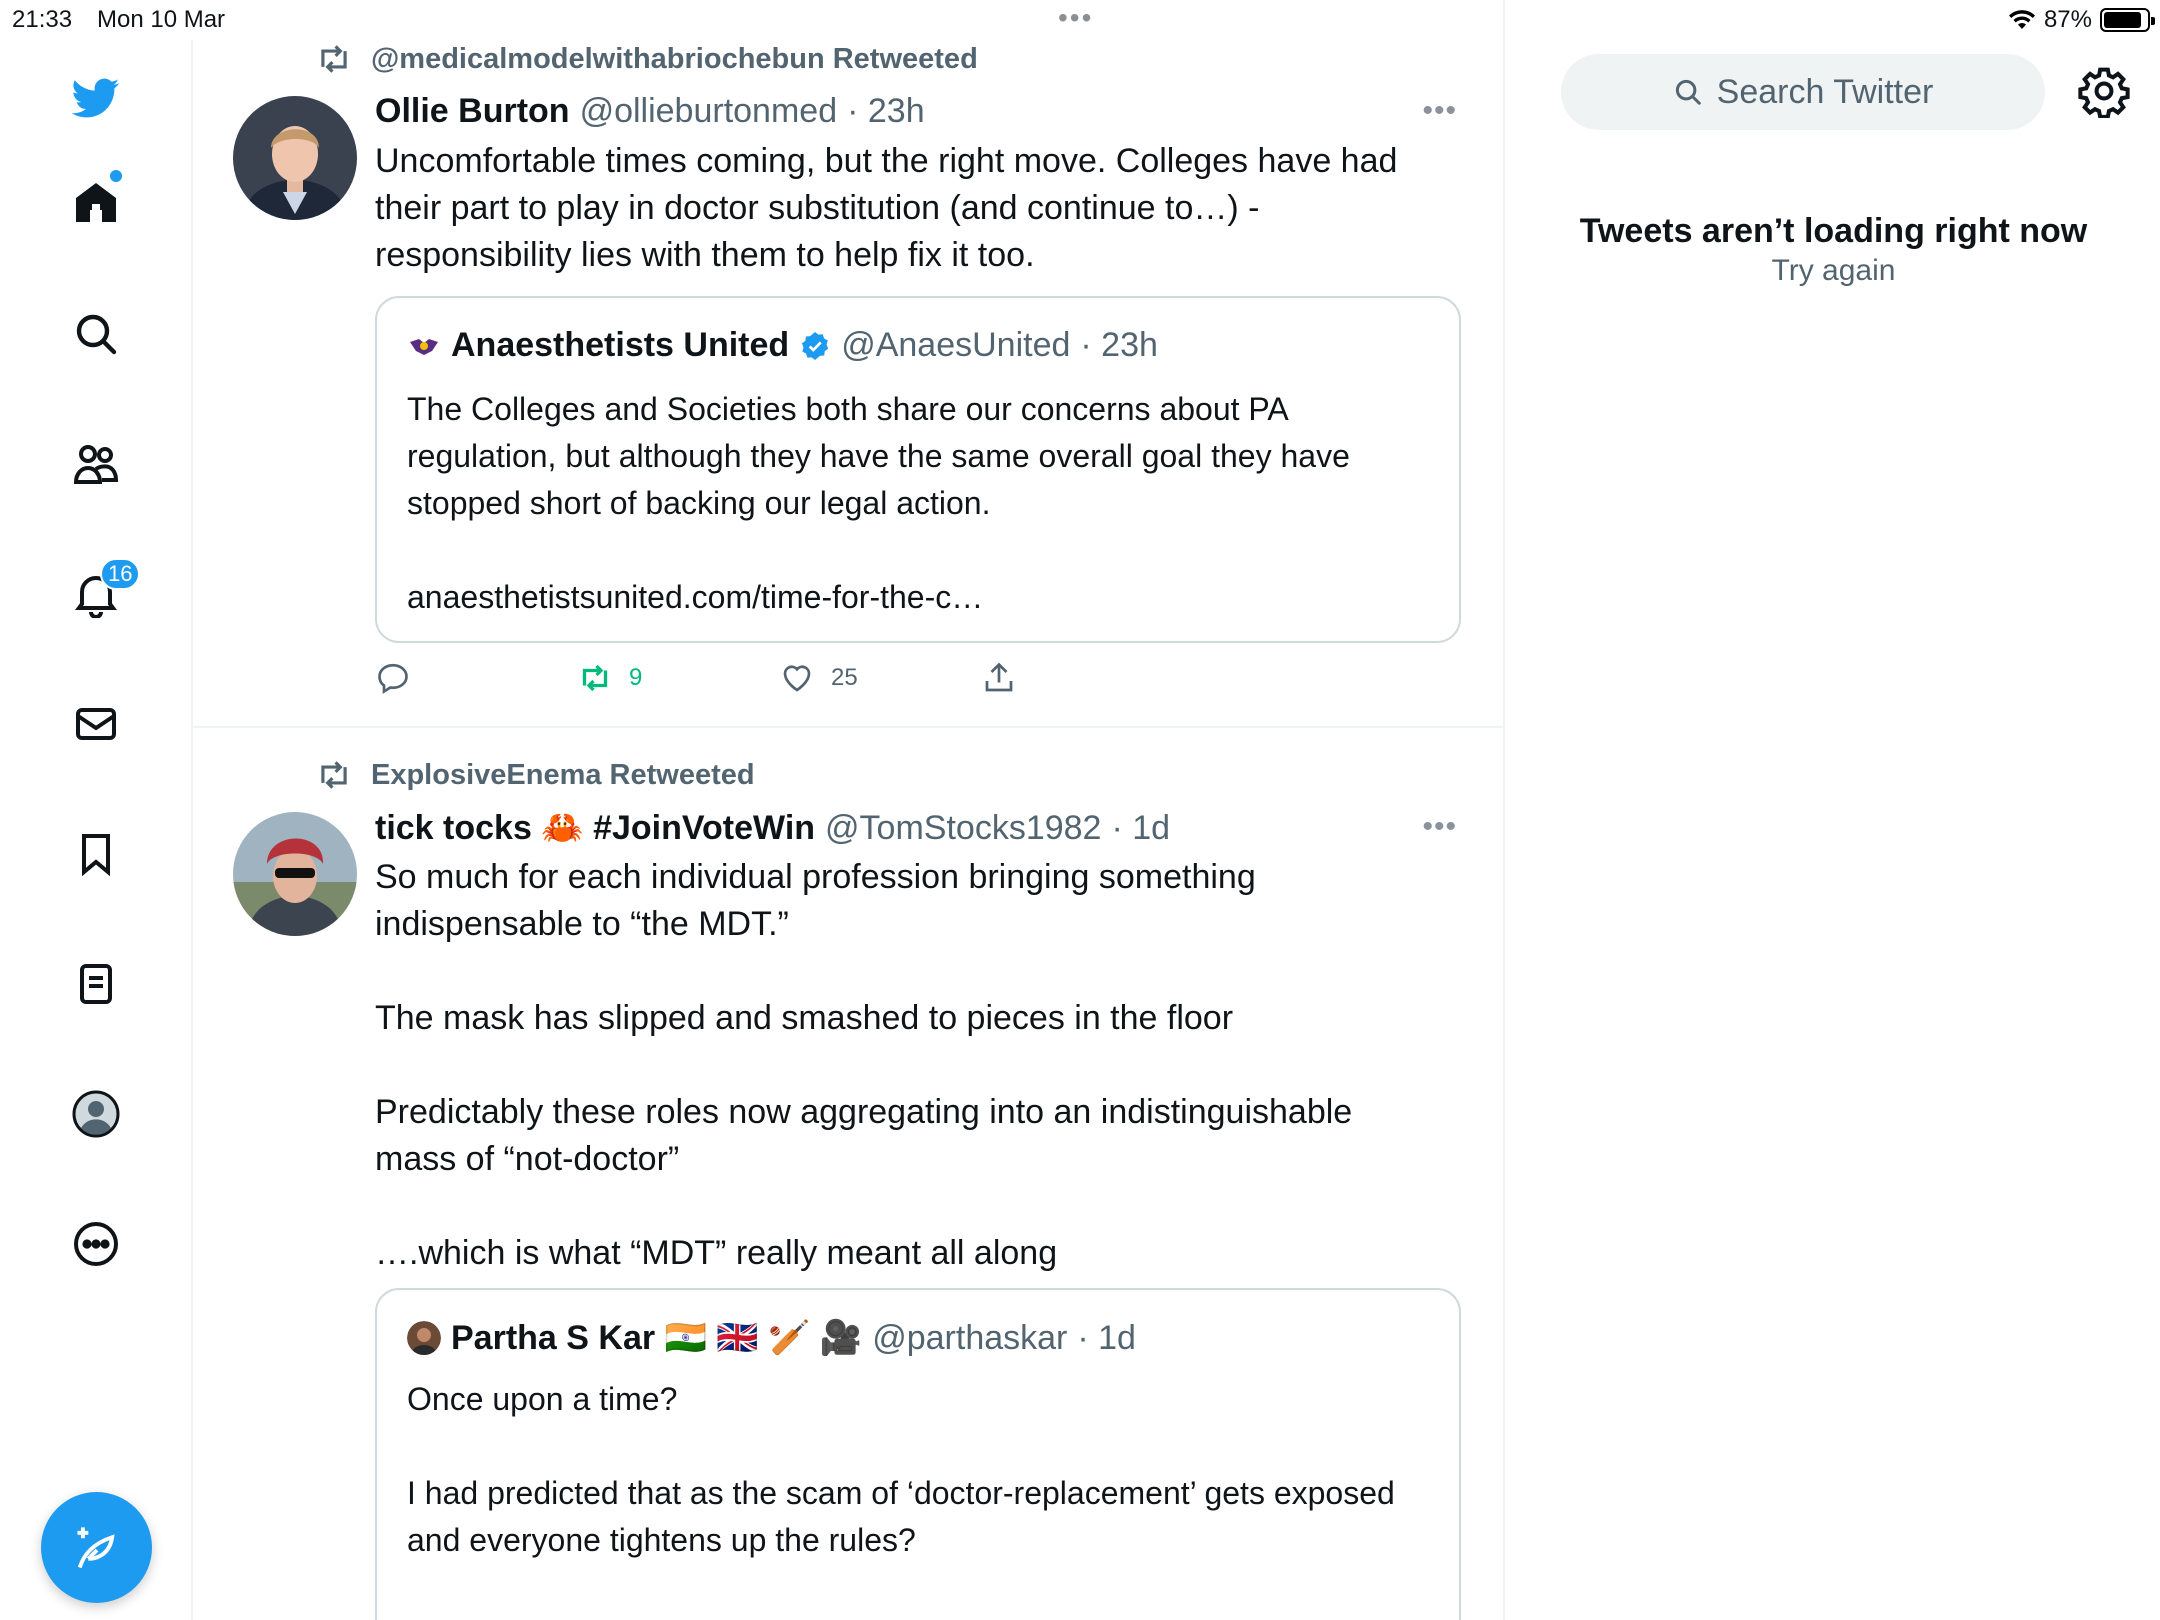 The image size is (2160, 1620). Describe the element at coordinates (393, 678) in the screenshot. I see `reply-icon` at that location.